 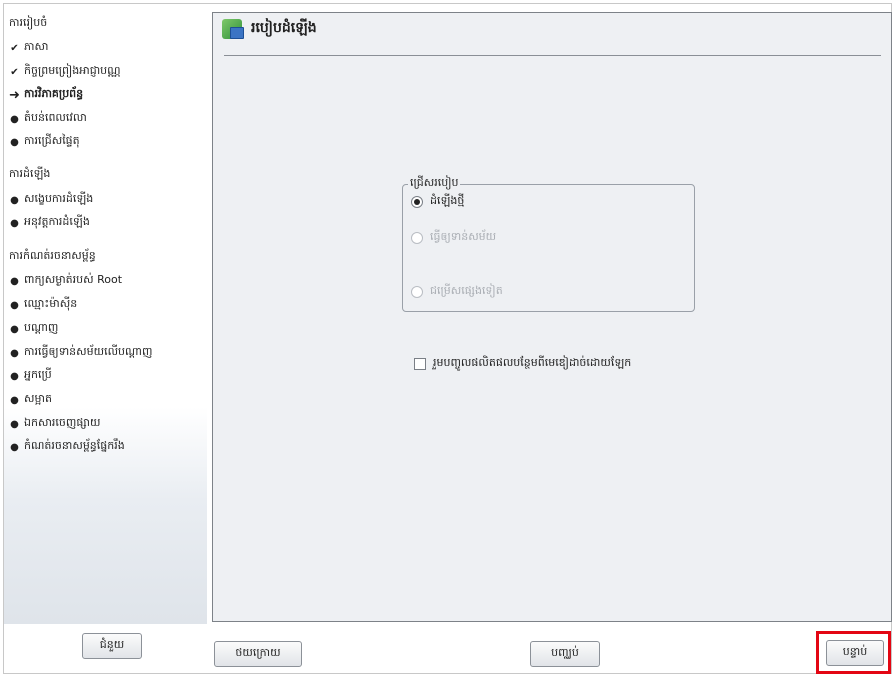 What do you see at coordinates (28, 22) in the screenshot?
I see `sidebar-heading-preparation: ការរៀបចំ` at bounding box center [28, 22].